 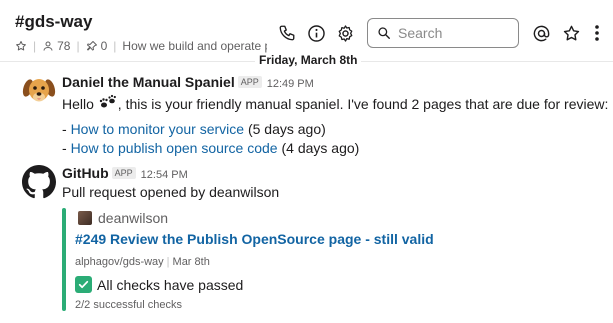 I want to click on github-logo-icon, so click(x=39, y=182).